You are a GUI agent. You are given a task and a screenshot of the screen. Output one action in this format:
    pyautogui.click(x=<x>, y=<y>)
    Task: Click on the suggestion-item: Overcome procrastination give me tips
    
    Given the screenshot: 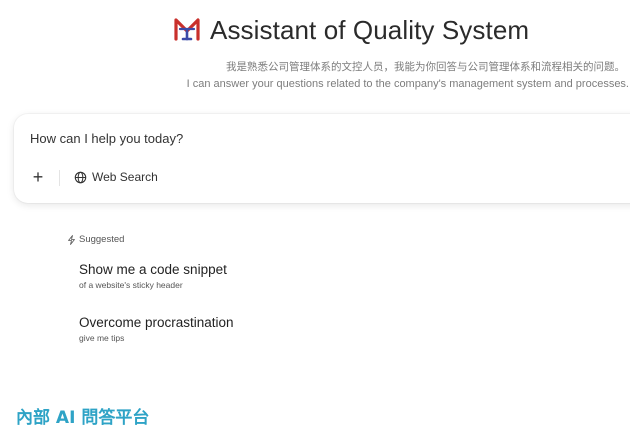 What is the action you would take?
    pyautogui.click(x=156, y=329)
    